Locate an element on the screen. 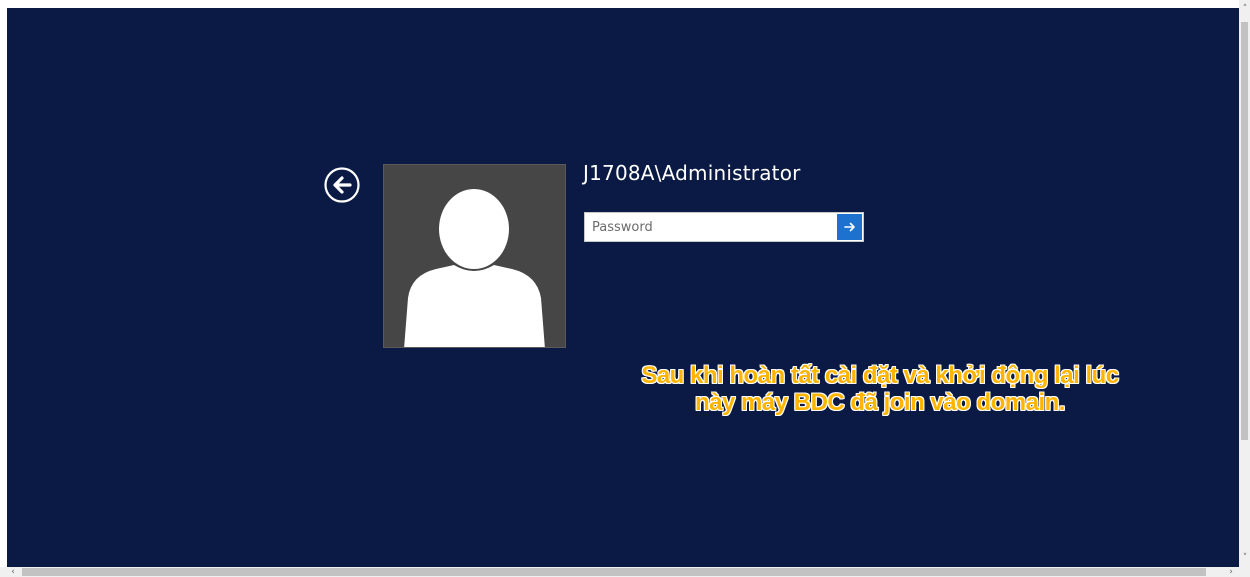 This screenshot has width=1250, height=577. annotation-line-2: này máy BDC đã join vào domain. is located at coordinates (880, 402).